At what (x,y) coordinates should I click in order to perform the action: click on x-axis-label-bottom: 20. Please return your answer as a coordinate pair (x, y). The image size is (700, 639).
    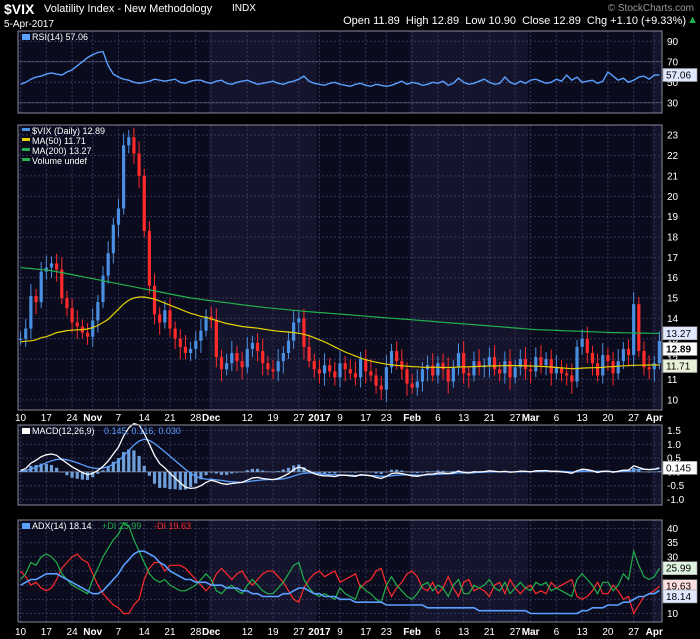
    Looking at the image, I should click on (608, 632).